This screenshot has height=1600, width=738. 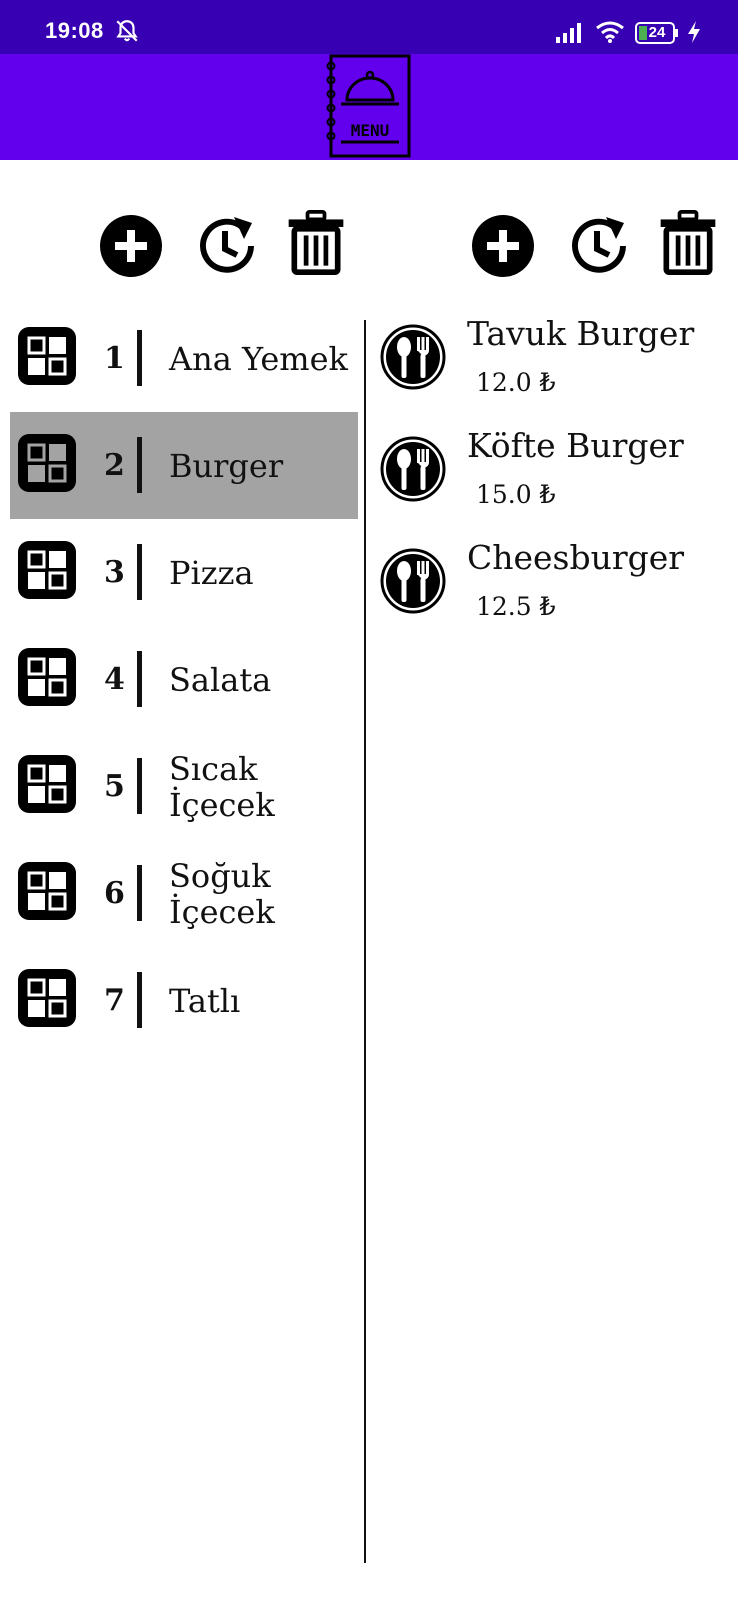 What do you see at coordinates (657, 32) in the screenshot?
I see `battery-level: 24` at bounding box center [657, 32].